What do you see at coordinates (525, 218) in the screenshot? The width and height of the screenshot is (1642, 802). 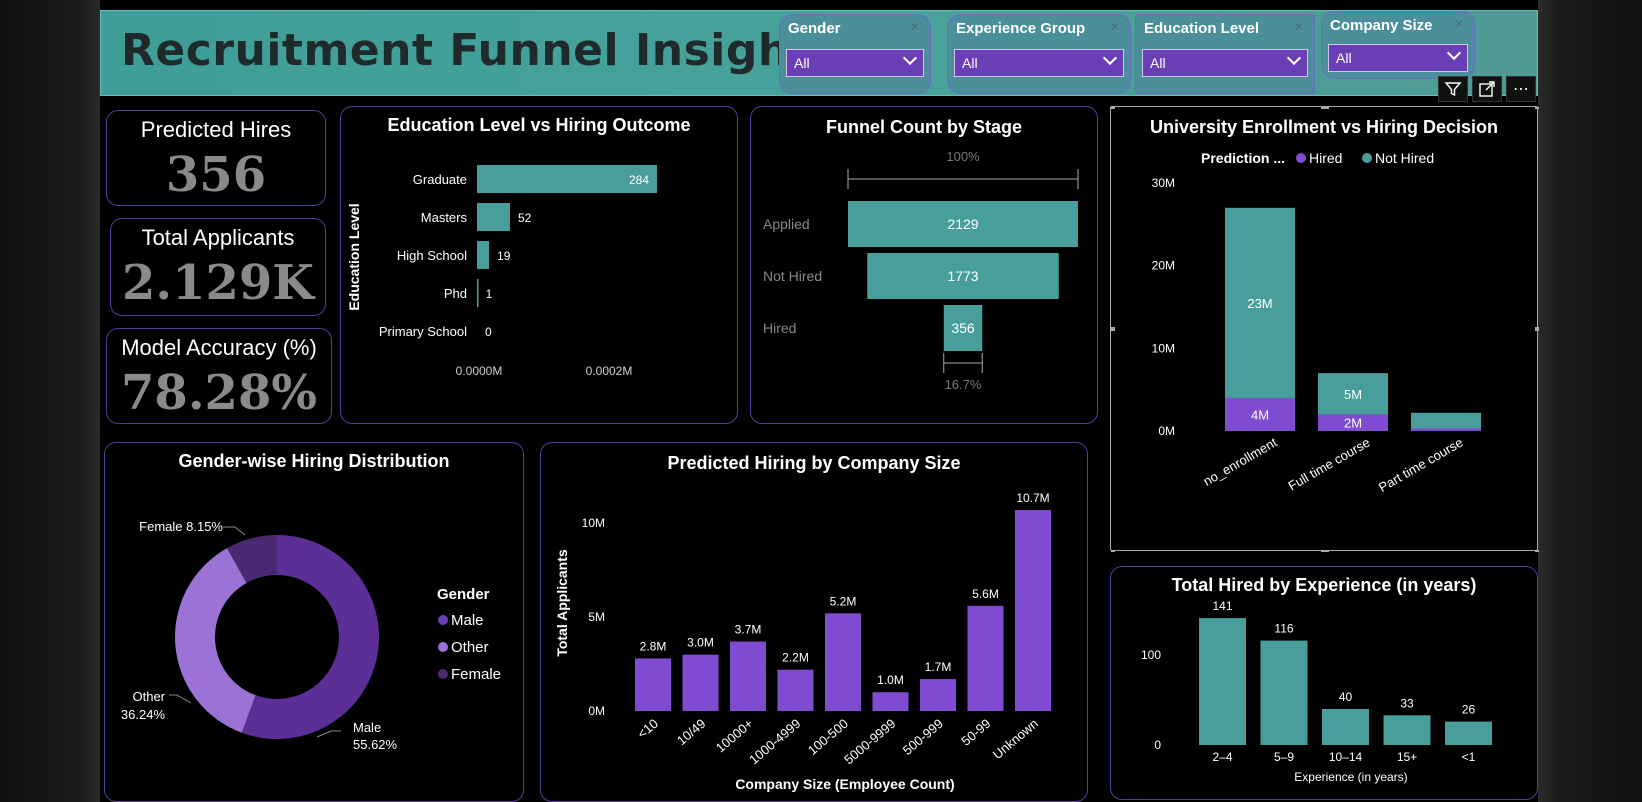 I see `data-label: 52` at bounding box center [525, 218].